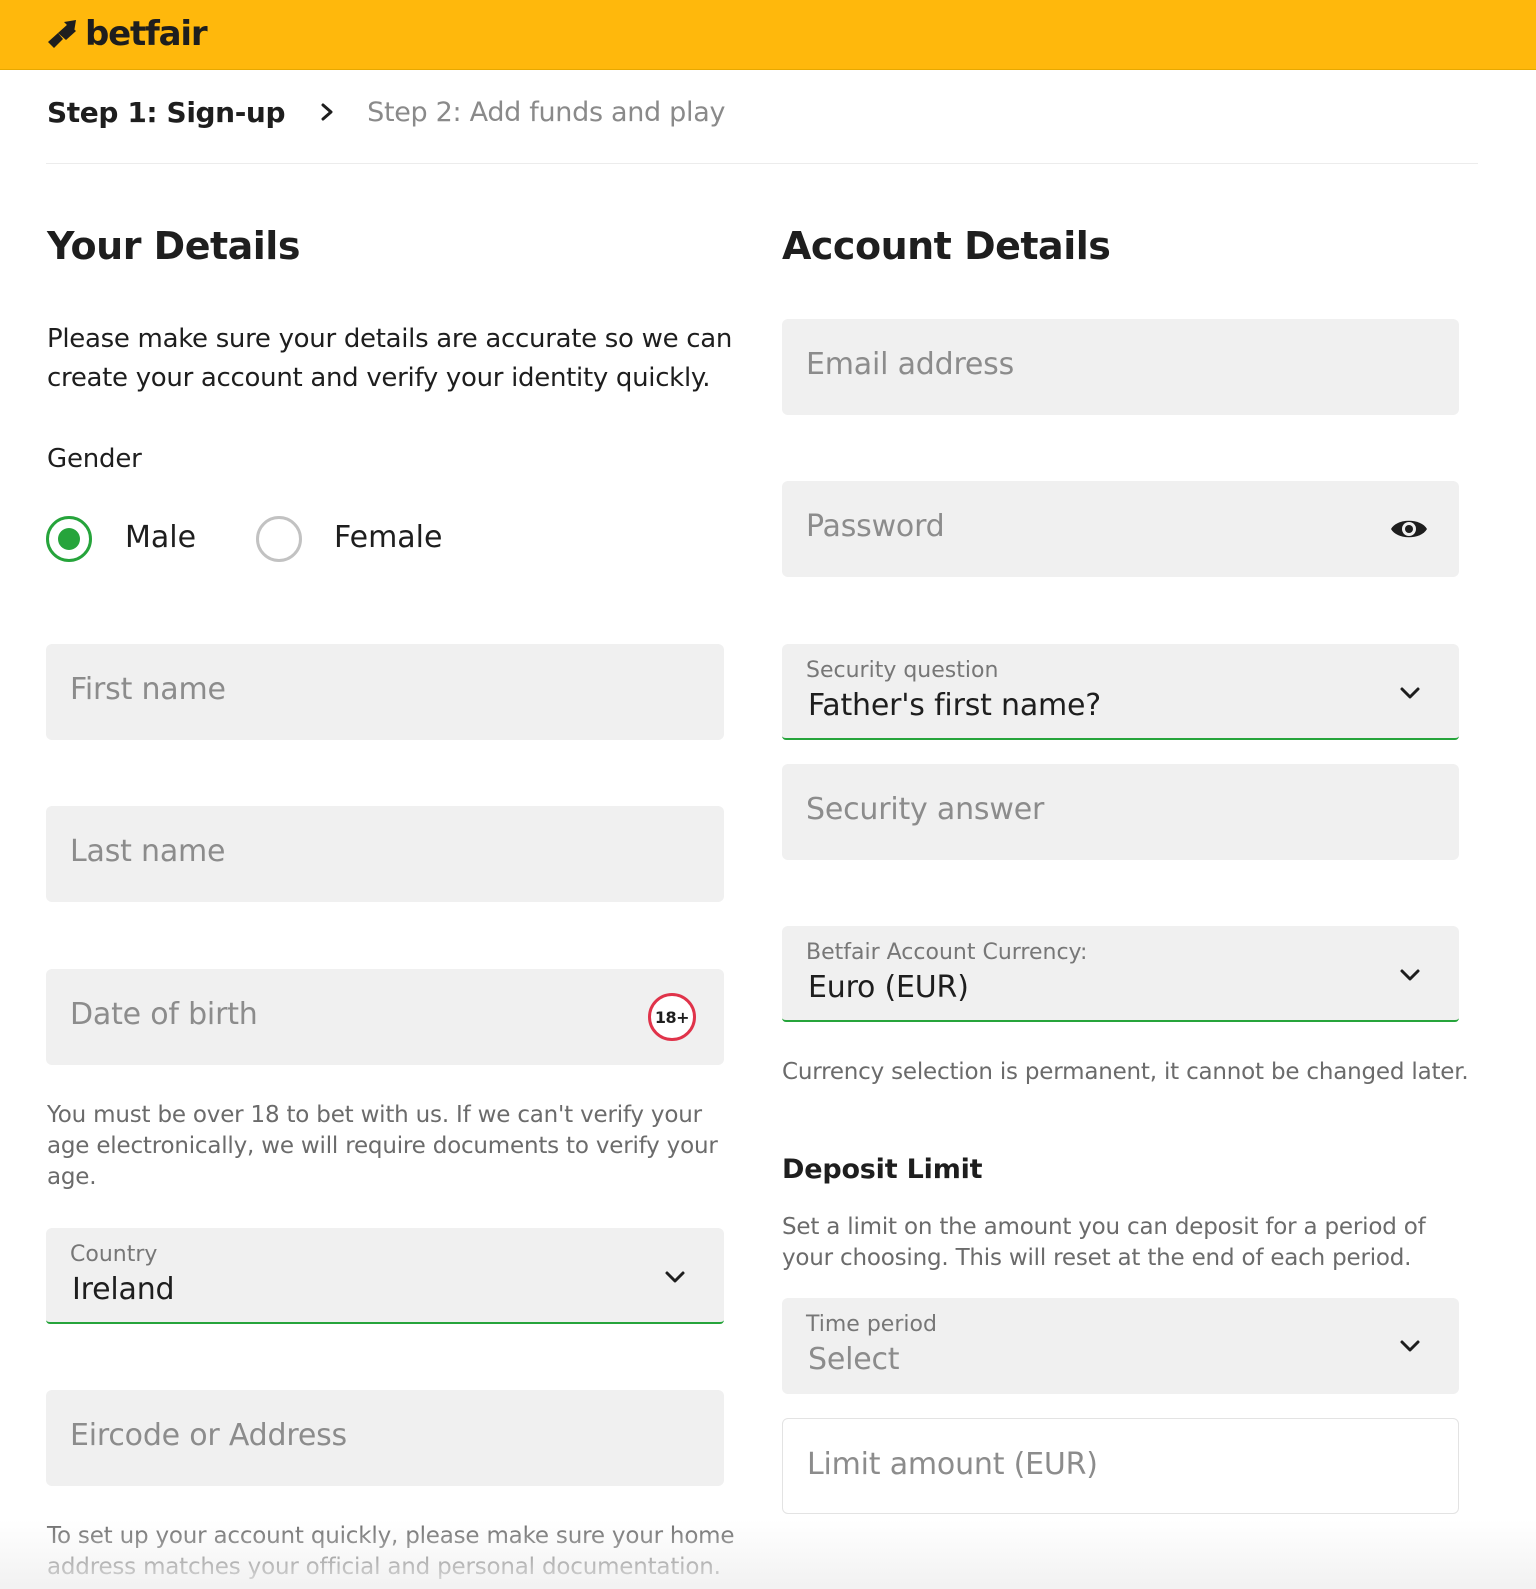  Describe the element at coordinates (946, 246) in the screenshot. I see `account-details-heading: Account Details` at that location.